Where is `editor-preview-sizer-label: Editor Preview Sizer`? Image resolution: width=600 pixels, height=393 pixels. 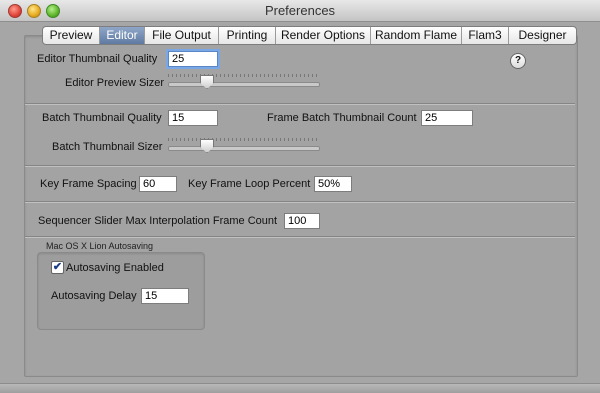
editor-preview-sizer-label: Editor Preview Sizer is located at coordinates (115, 83).